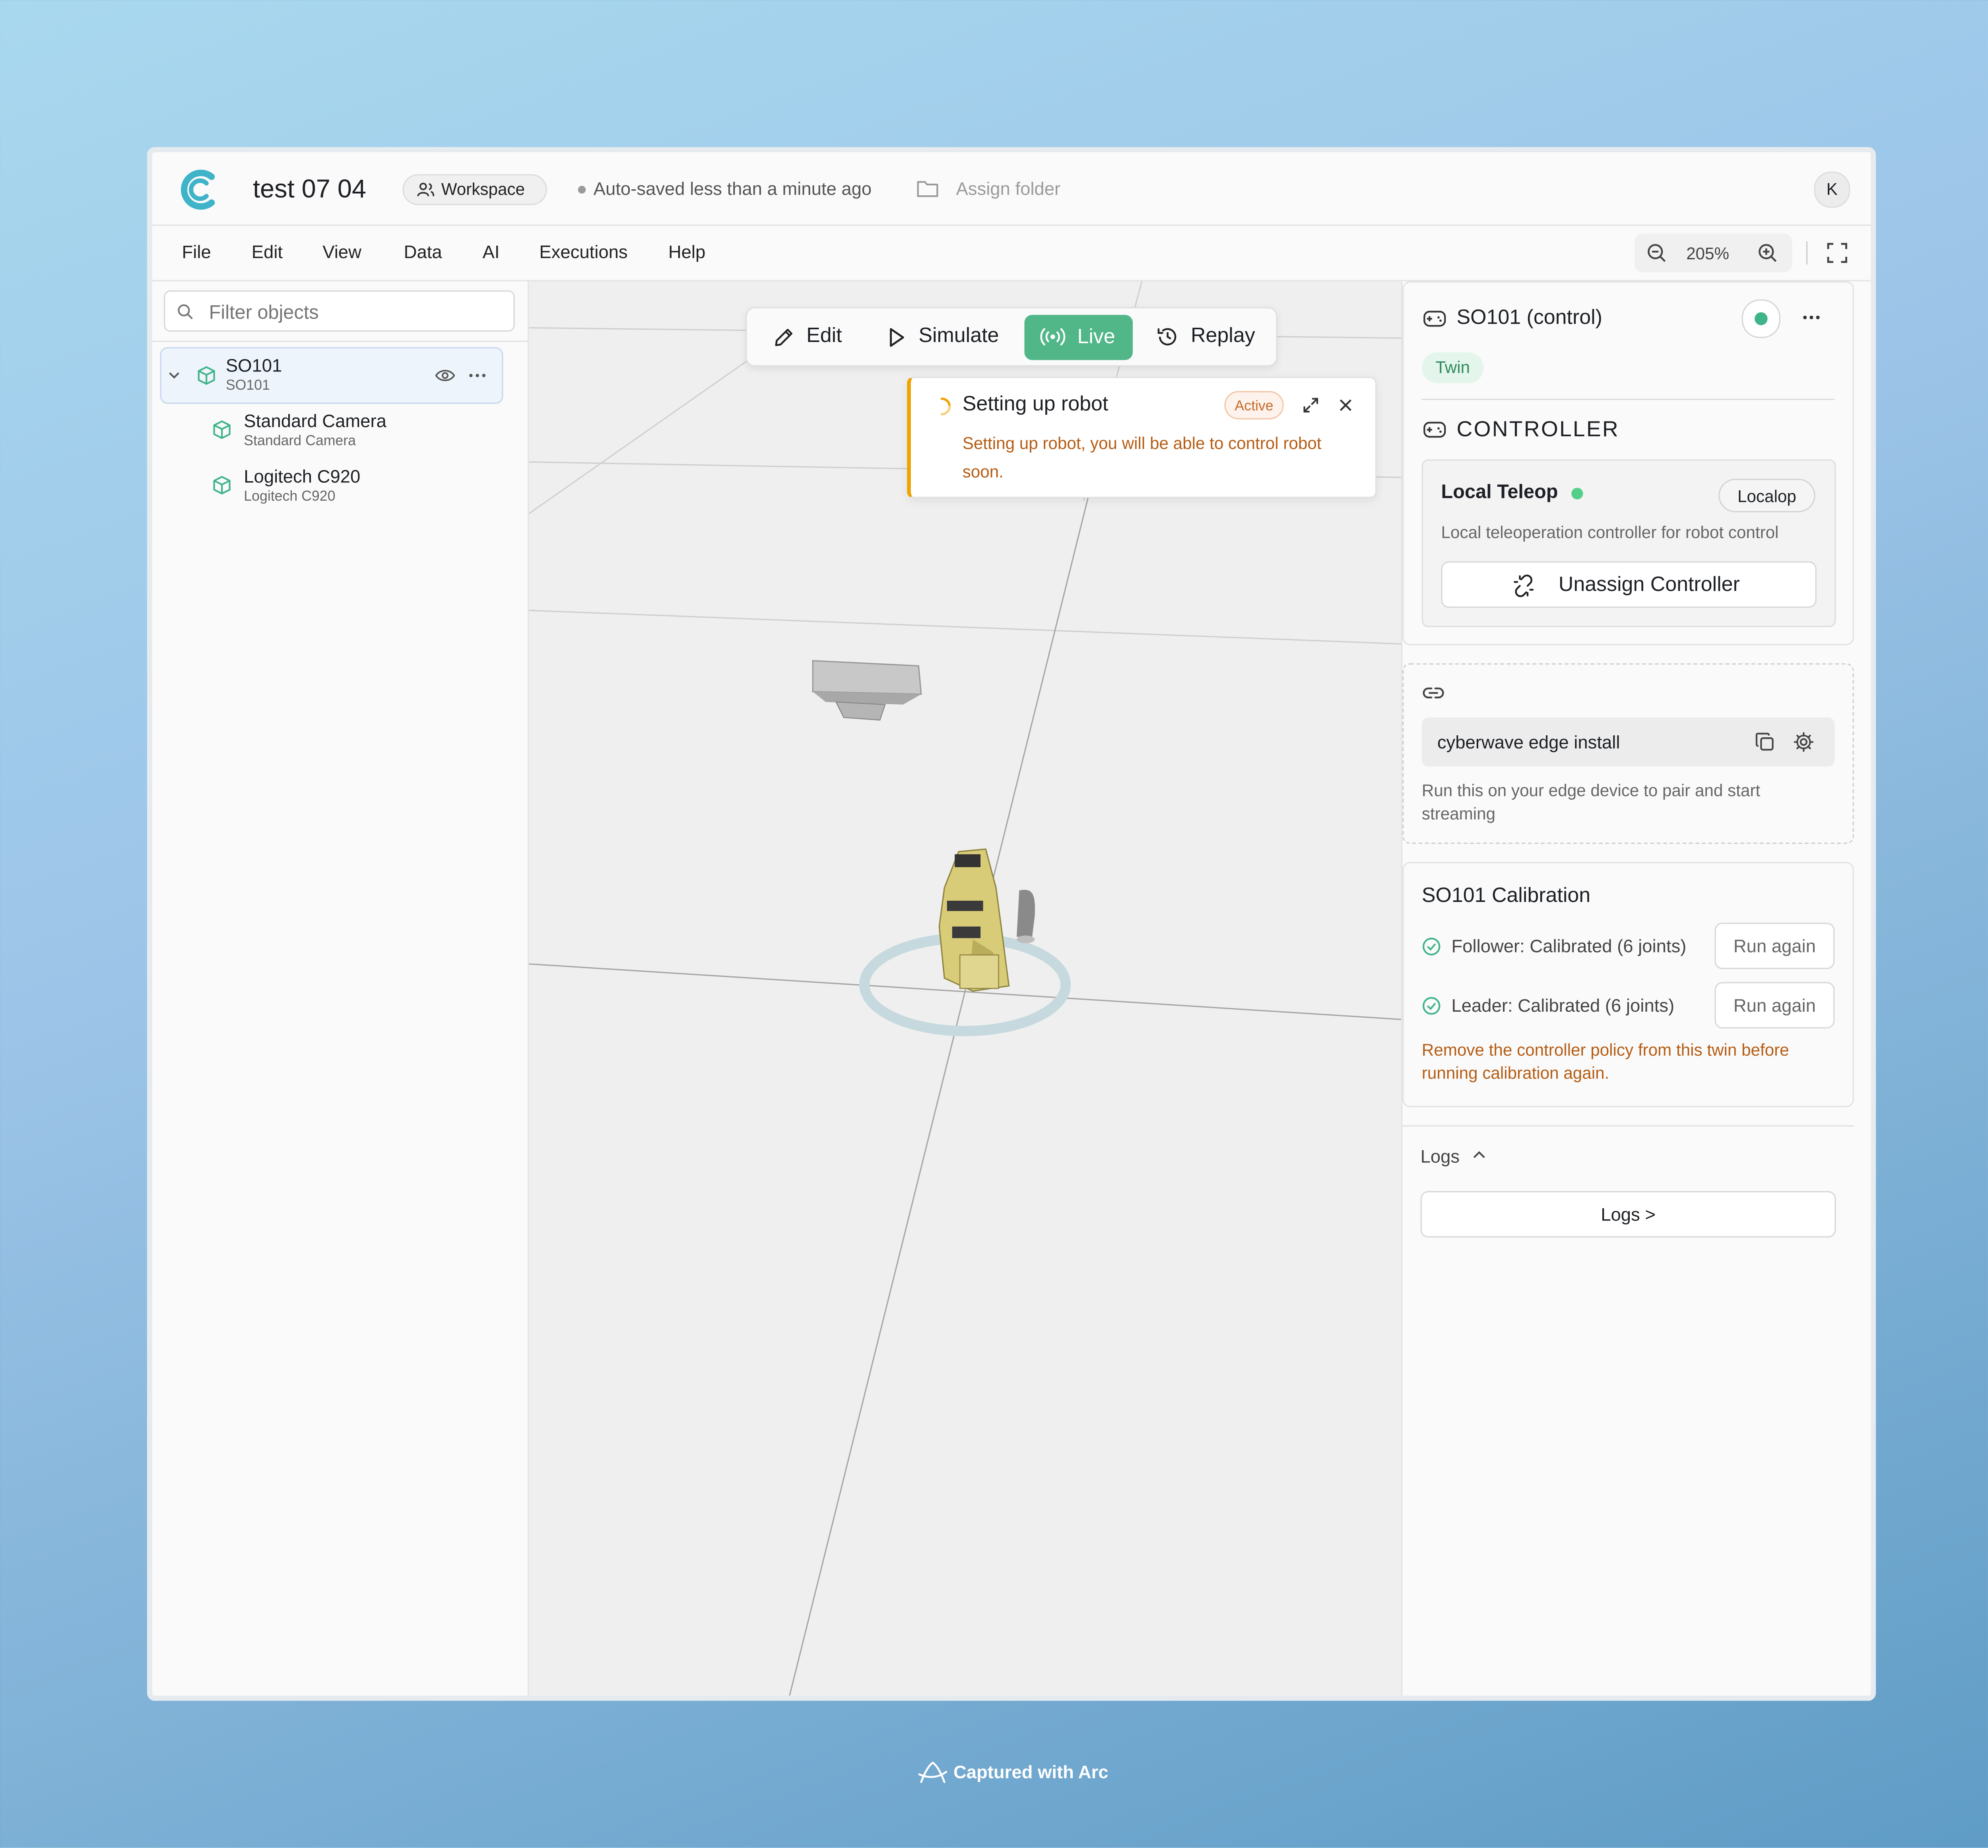 The height and width of the screenshot is (1848, 1988). Describe the element at coordinates (1035, 404) in the screenshot. I see `notification-title: Setting up robot` at that location.